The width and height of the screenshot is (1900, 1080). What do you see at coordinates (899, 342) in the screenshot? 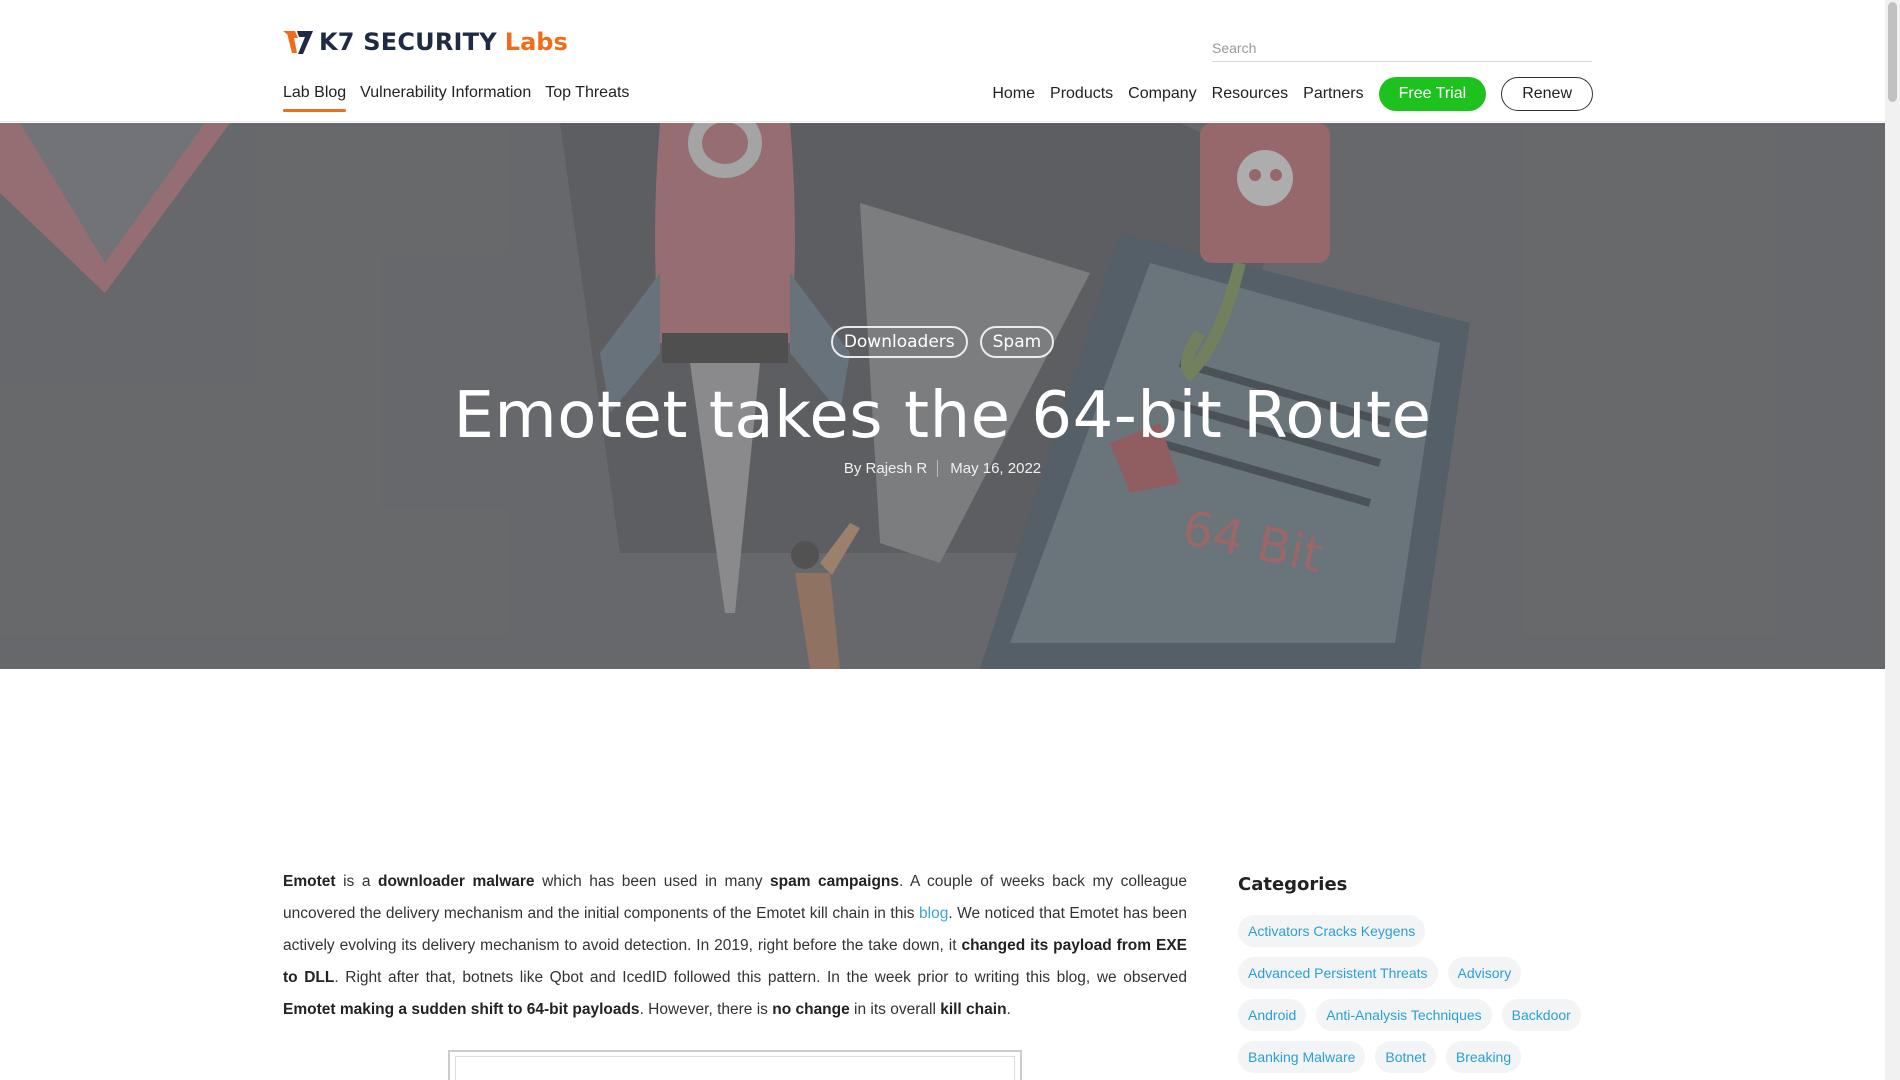
I see `tag-downloaders: Downloaders` at bounding box center [899, 342].